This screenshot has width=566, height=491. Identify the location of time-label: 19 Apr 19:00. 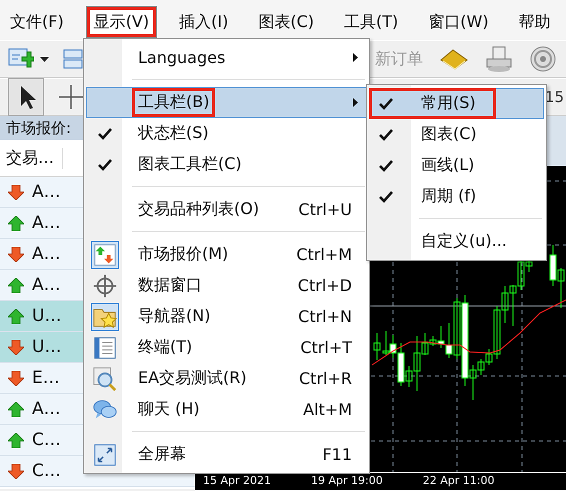
(347, 481).